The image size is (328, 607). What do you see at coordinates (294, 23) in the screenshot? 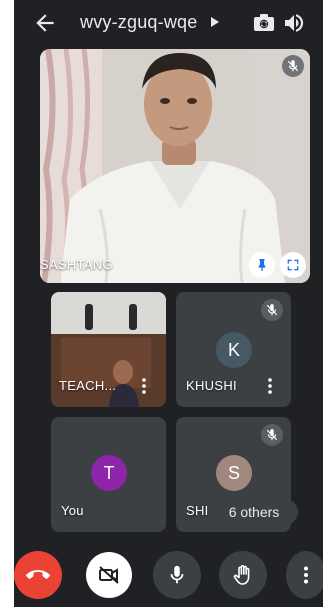
I see `speaker-icon` at bounding box center [294, 23].